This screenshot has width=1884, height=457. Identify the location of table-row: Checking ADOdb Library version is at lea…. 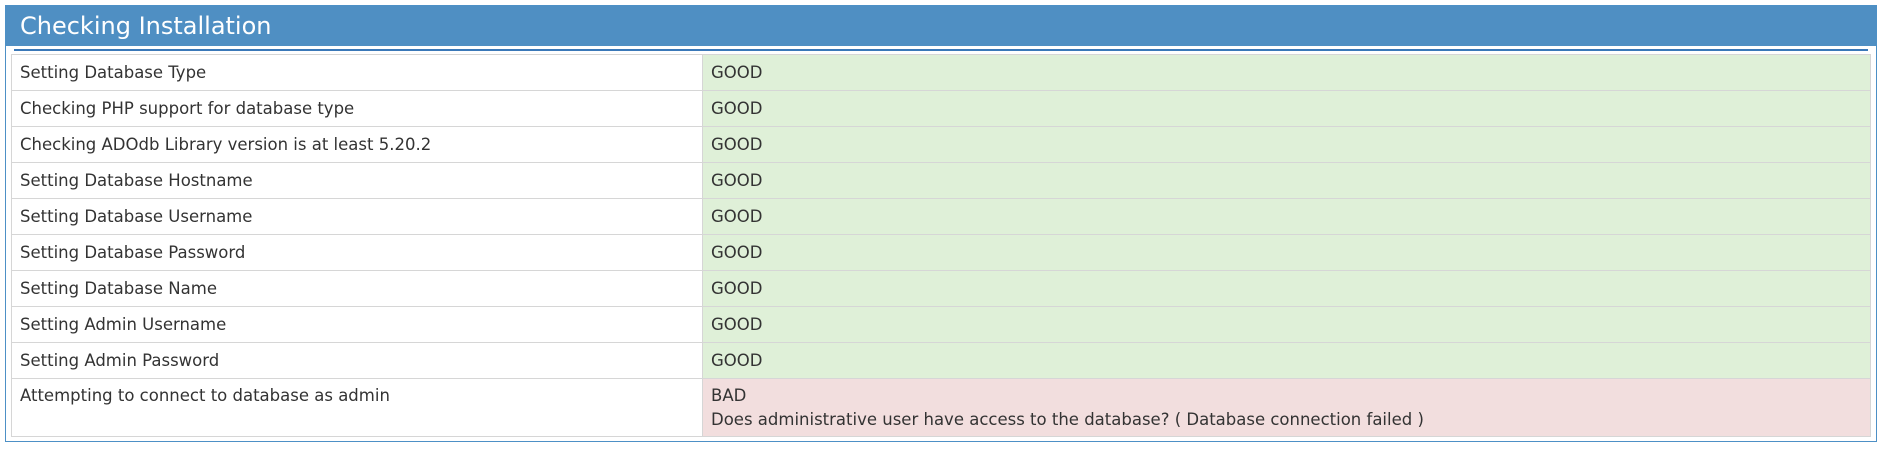
(941, 144).